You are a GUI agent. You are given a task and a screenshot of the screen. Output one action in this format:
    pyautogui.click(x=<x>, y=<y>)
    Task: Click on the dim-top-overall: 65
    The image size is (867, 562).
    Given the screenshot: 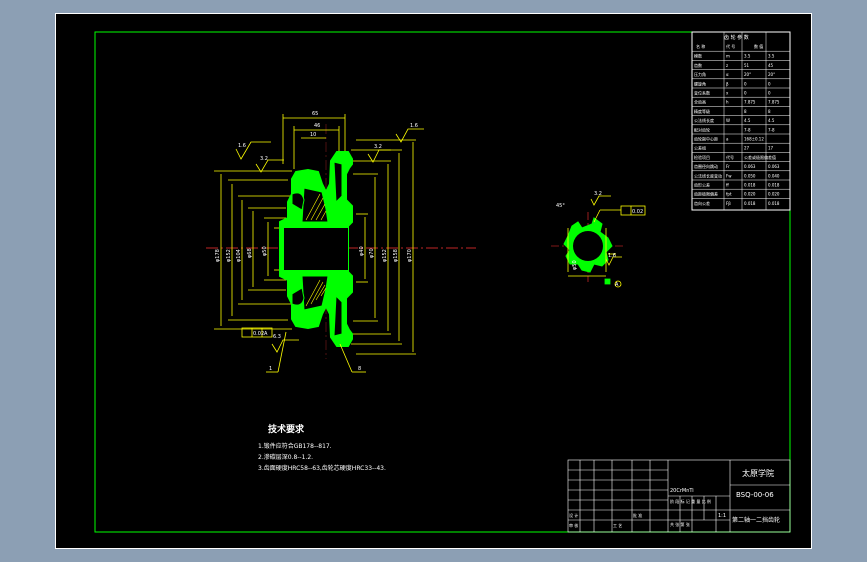 What is the action you would take?
    pyautogui.click(x=315, y=114)
    